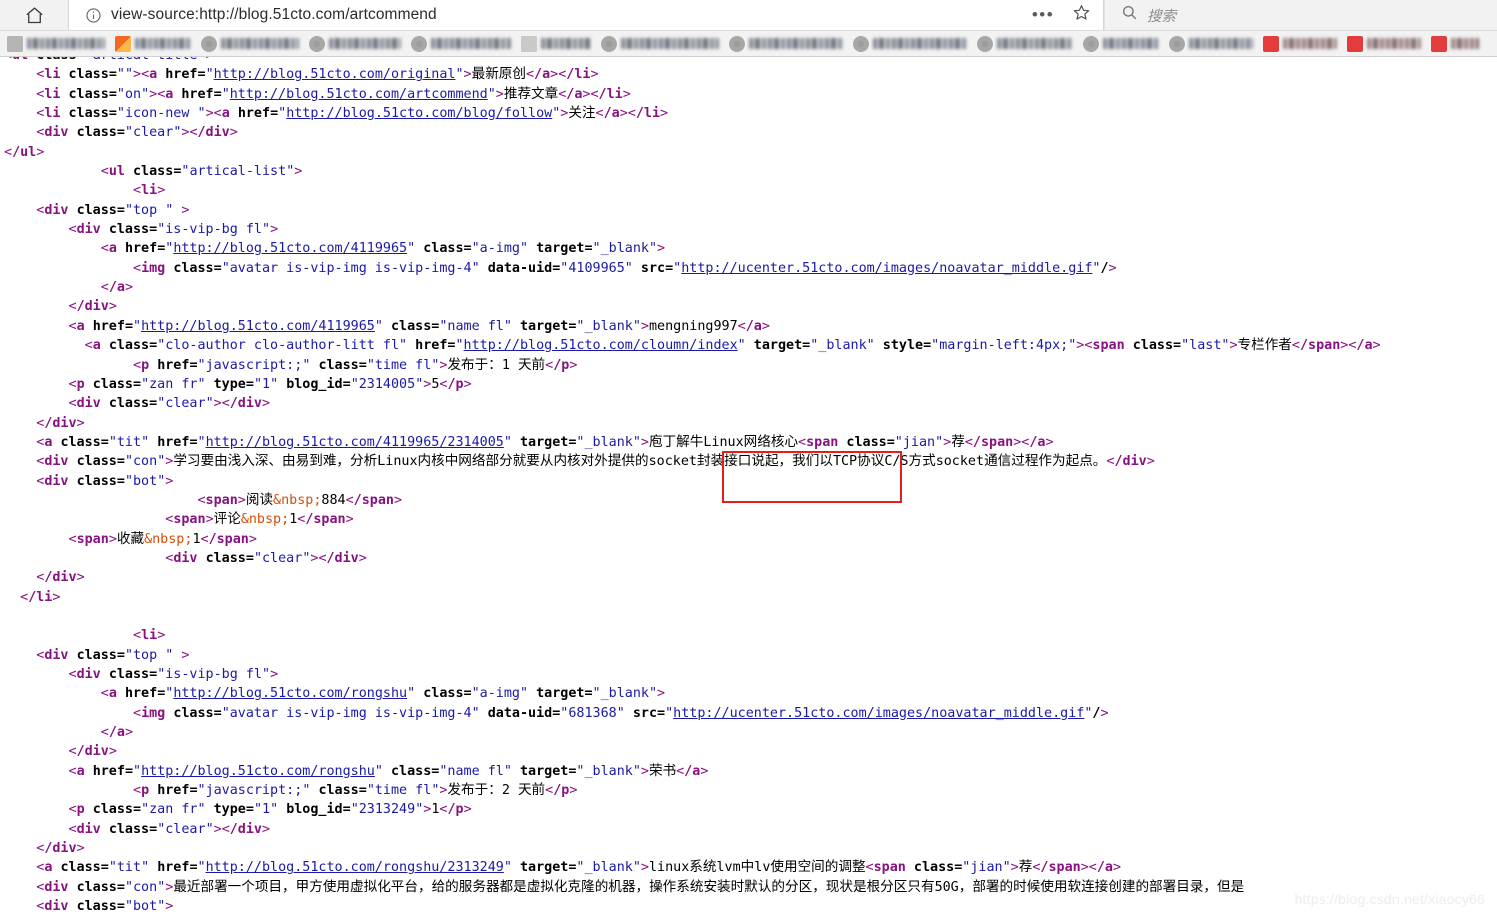  I want to click on home-button, so click(34, 15).